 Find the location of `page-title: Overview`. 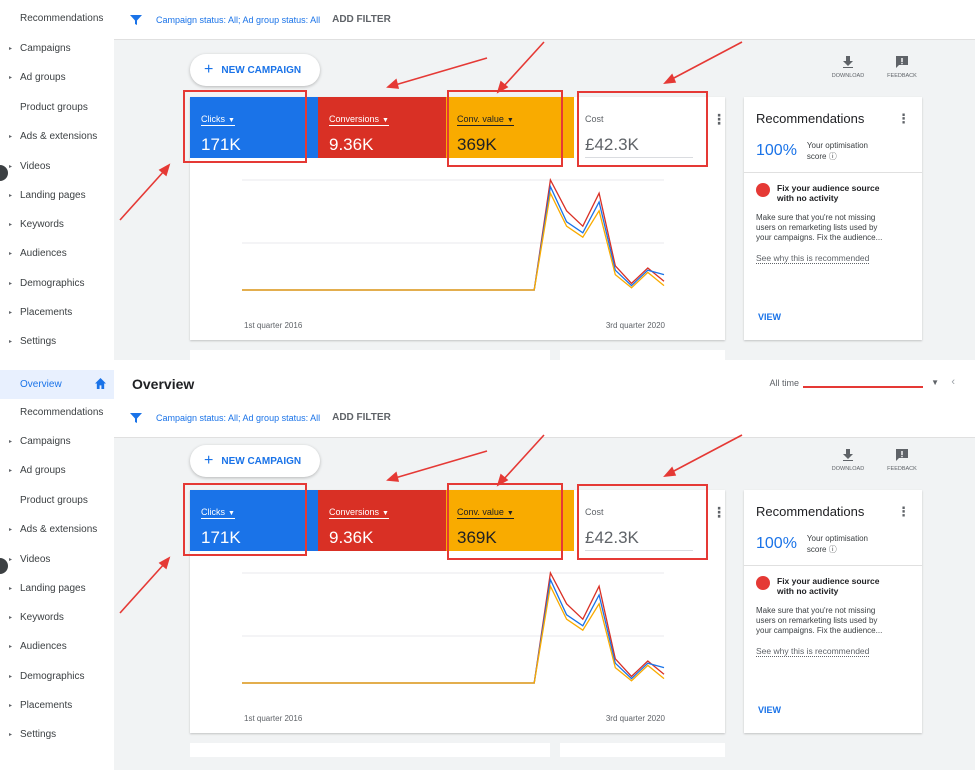

page-title: Overview is located at coordinates (163, 384).